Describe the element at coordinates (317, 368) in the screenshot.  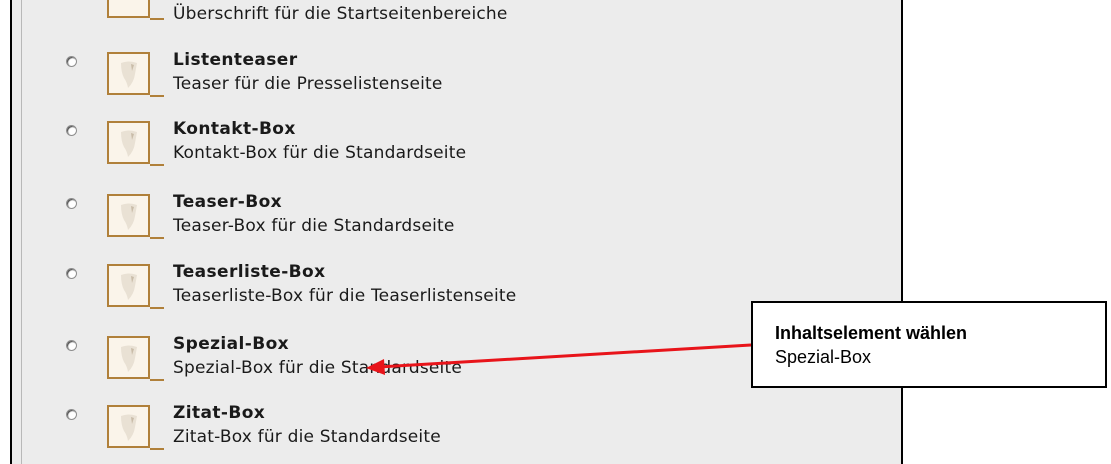
I see `element-description: Spezial-Box für die Standardseite` at that location.